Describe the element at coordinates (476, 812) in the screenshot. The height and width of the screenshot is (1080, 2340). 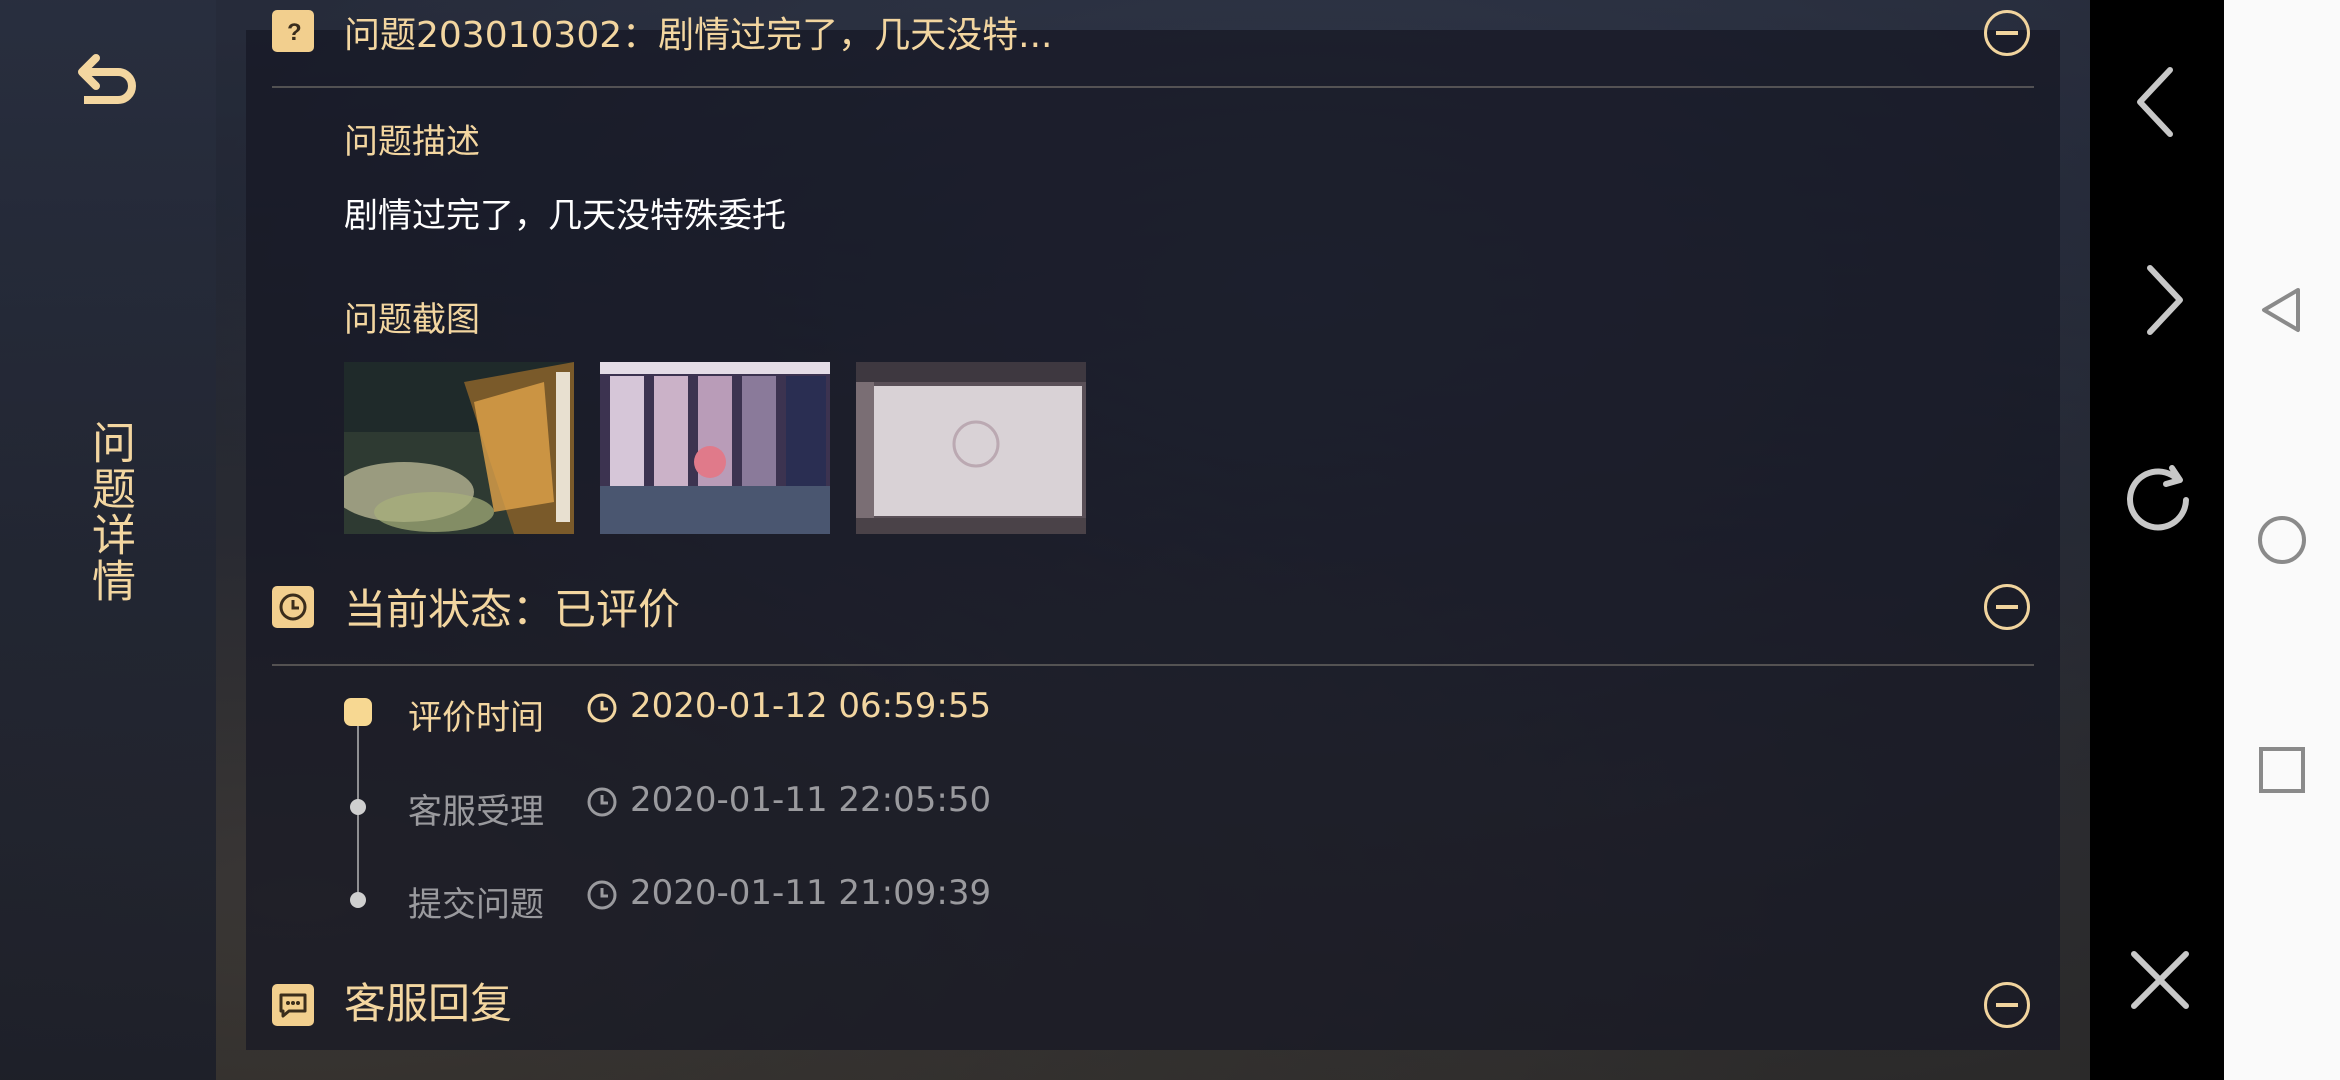
I see `timeline-label: 客服受理` at that location.